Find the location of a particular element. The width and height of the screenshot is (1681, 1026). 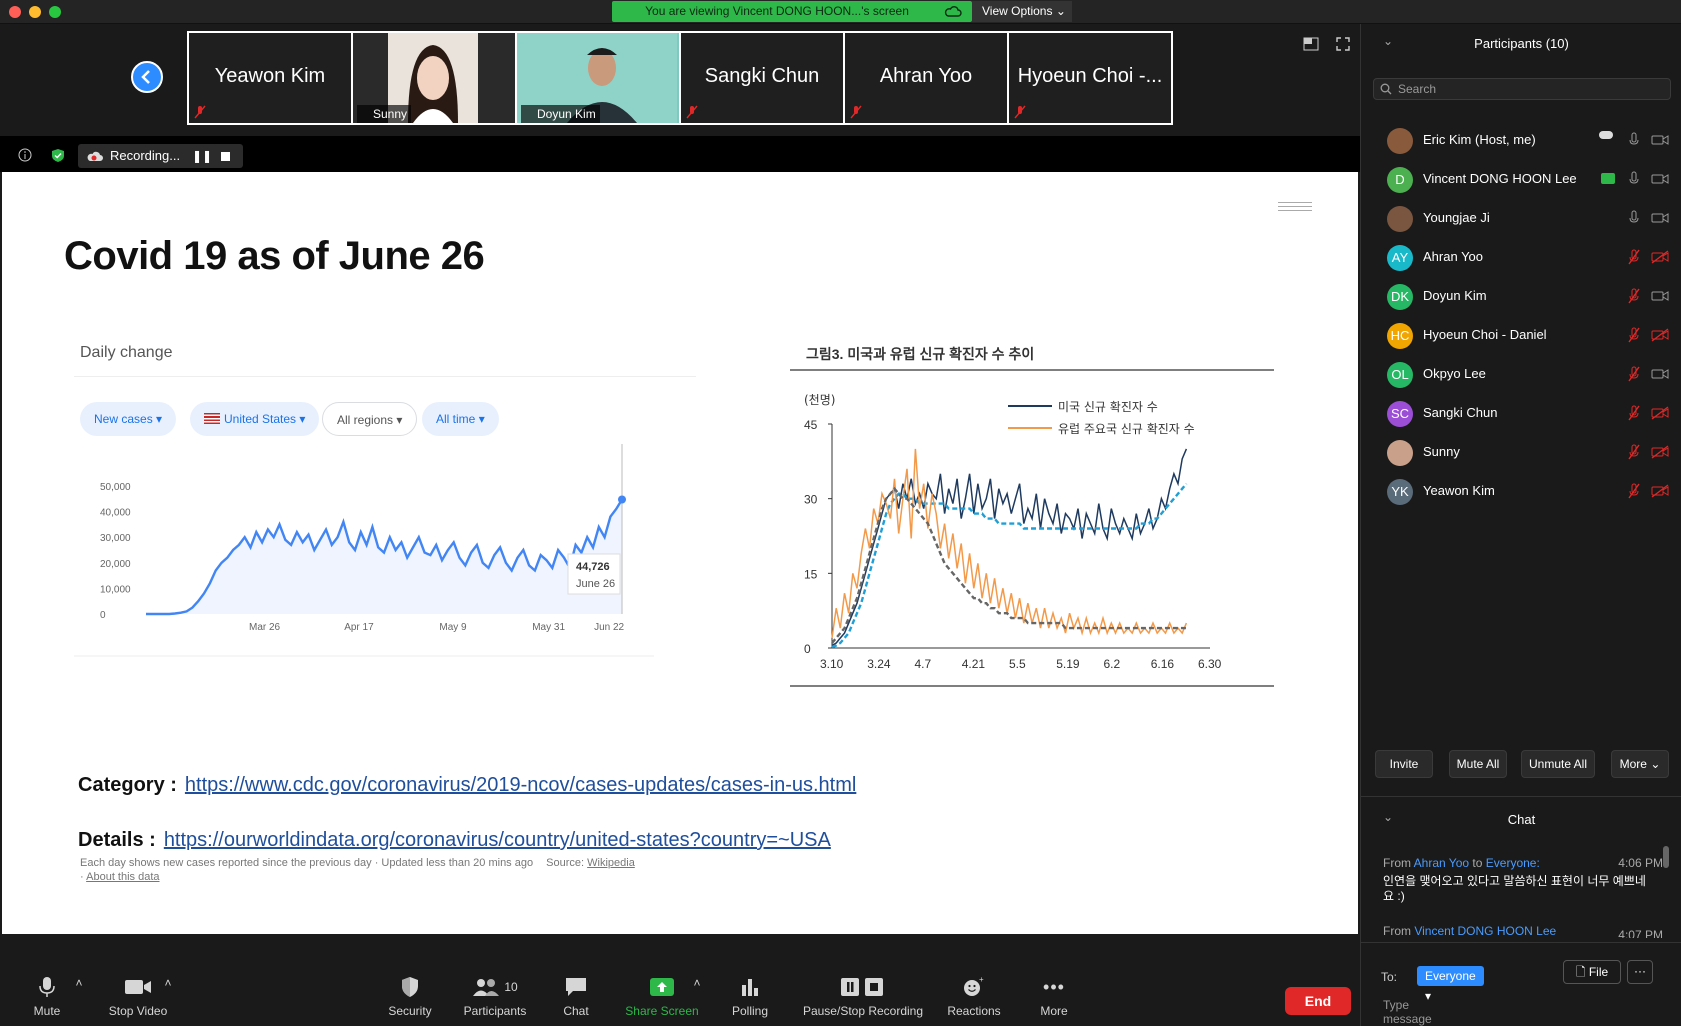

daily-change-label: Daily change is located at coordinates (126, 352).